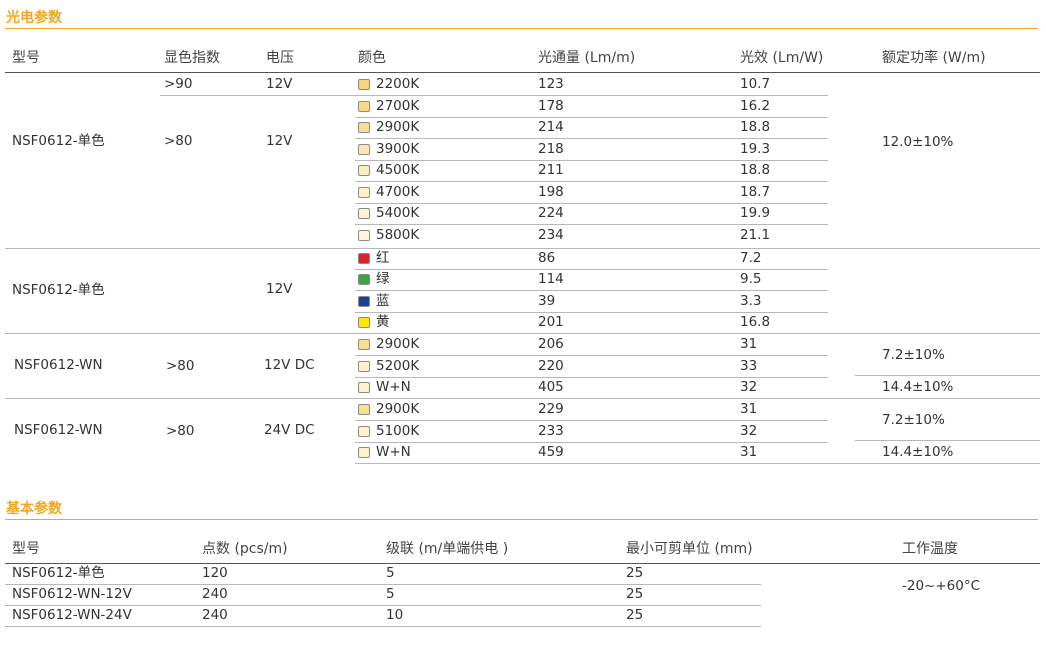 This screenshot has height=645, width=1046. I want to click on section-divider, so click(521, 519).